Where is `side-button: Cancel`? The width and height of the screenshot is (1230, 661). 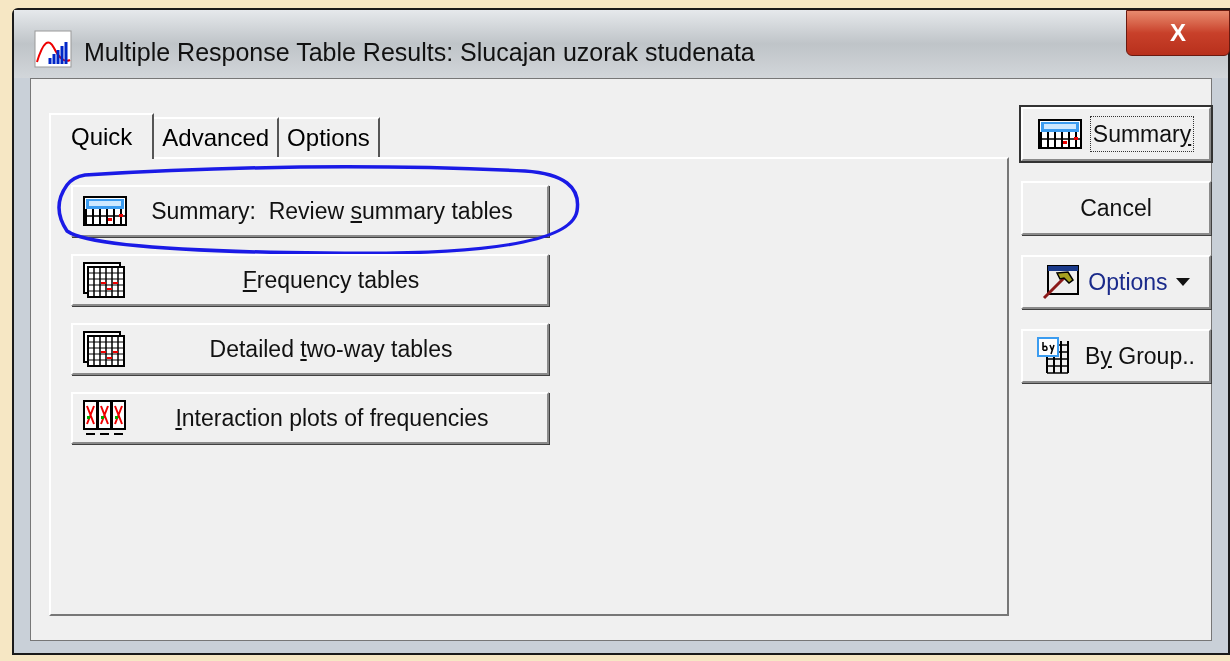
side-button: Cancel is located at coordinates (1116, 208).